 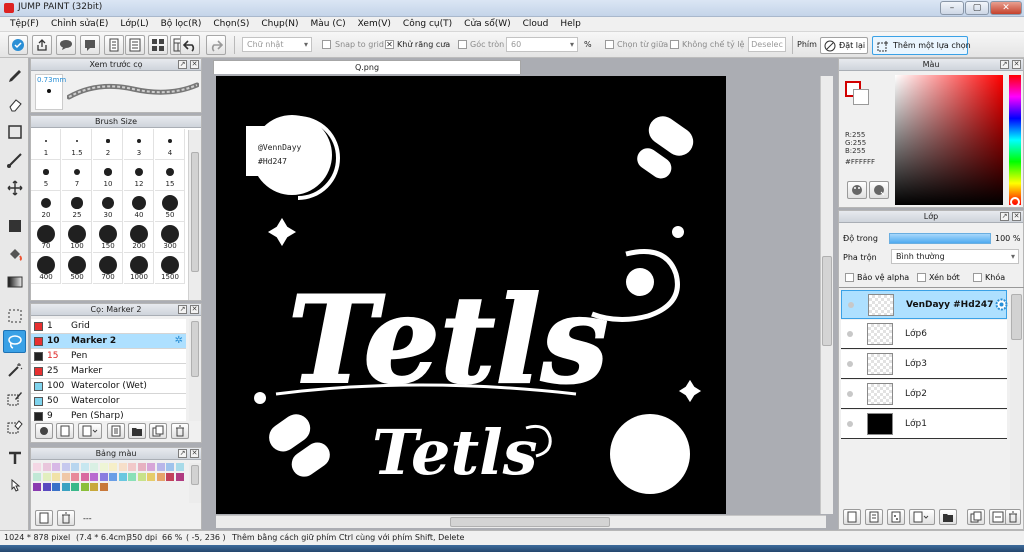 I want to click on layer-row: Lớp1, so click(x=924, y=424).